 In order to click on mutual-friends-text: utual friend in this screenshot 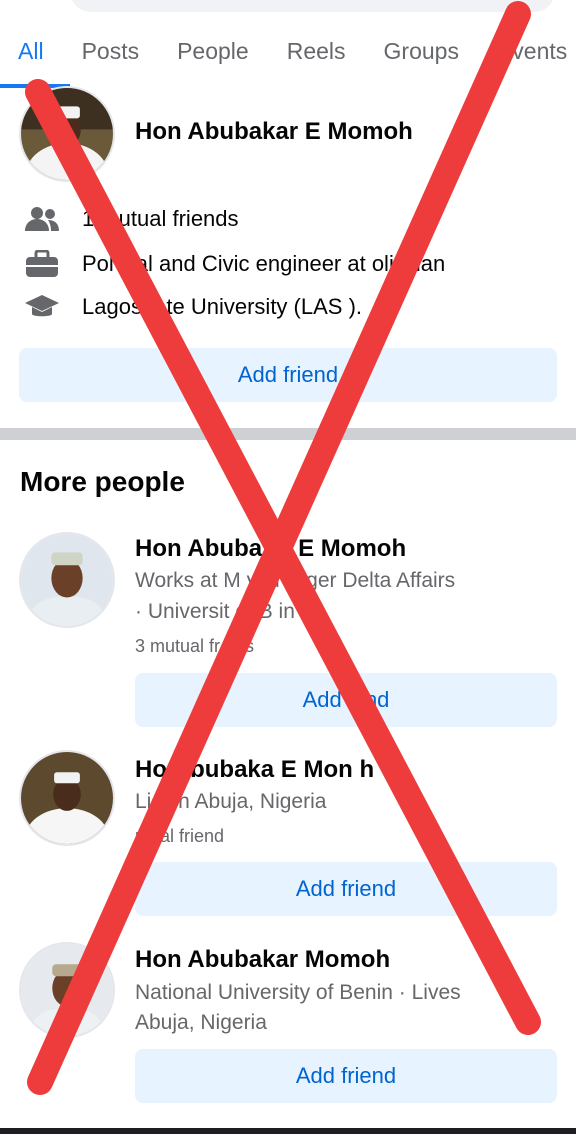, I will do `click(180, 836)`.